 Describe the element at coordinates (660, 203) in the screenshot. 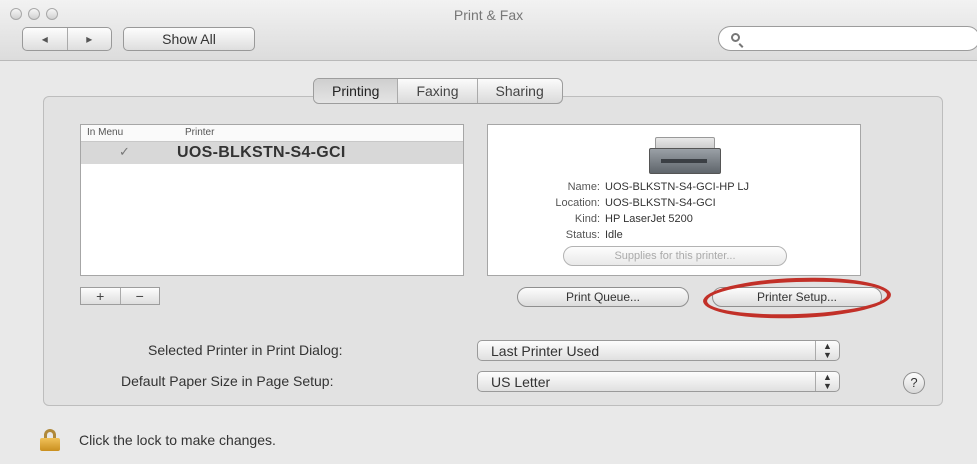

I see `location-value: UOS-BLKSTN-S4-GCI` at that location.